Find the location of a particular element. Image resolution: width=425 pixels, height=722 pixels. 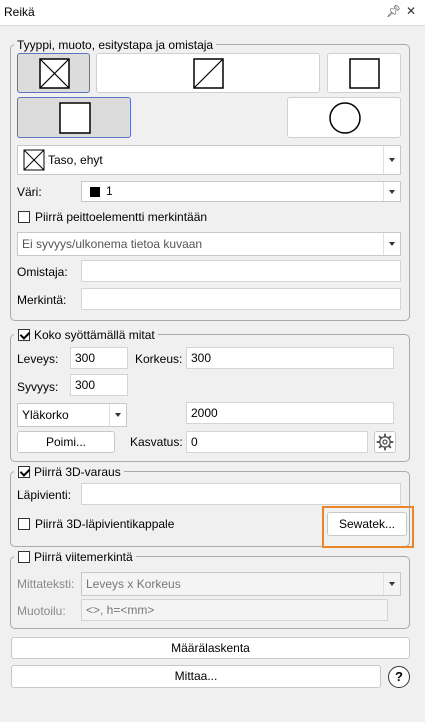

color-value: 1 is located at coordinates (109, 191).